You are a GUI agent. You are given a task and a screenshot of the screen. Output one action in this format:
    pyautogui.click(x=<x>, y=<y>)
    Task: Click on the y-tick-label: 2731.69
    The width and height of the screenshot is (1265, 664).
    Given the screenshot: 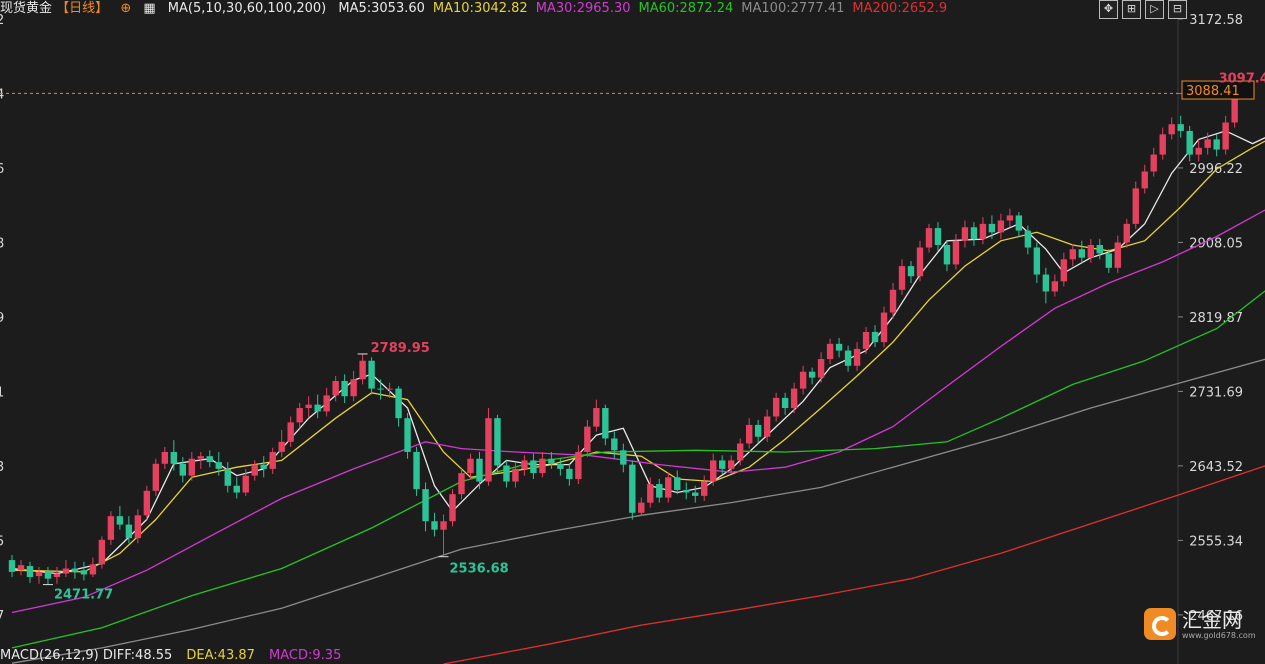 What is the action you would take?
    pyautogui.click(x=1216, y=392)
    